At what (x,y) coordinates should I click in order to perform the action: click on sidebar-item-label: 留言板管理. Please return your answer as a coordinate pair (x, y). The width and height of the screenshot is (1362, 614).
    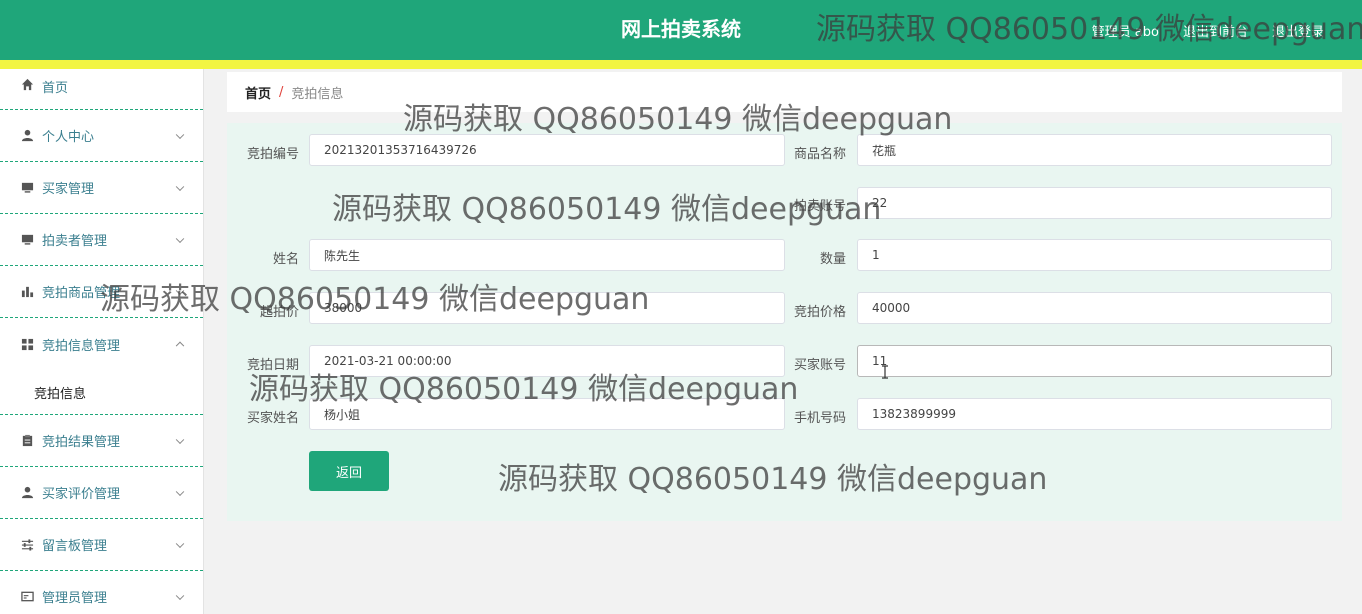
    Looking at the image, I should click on (75, 546).